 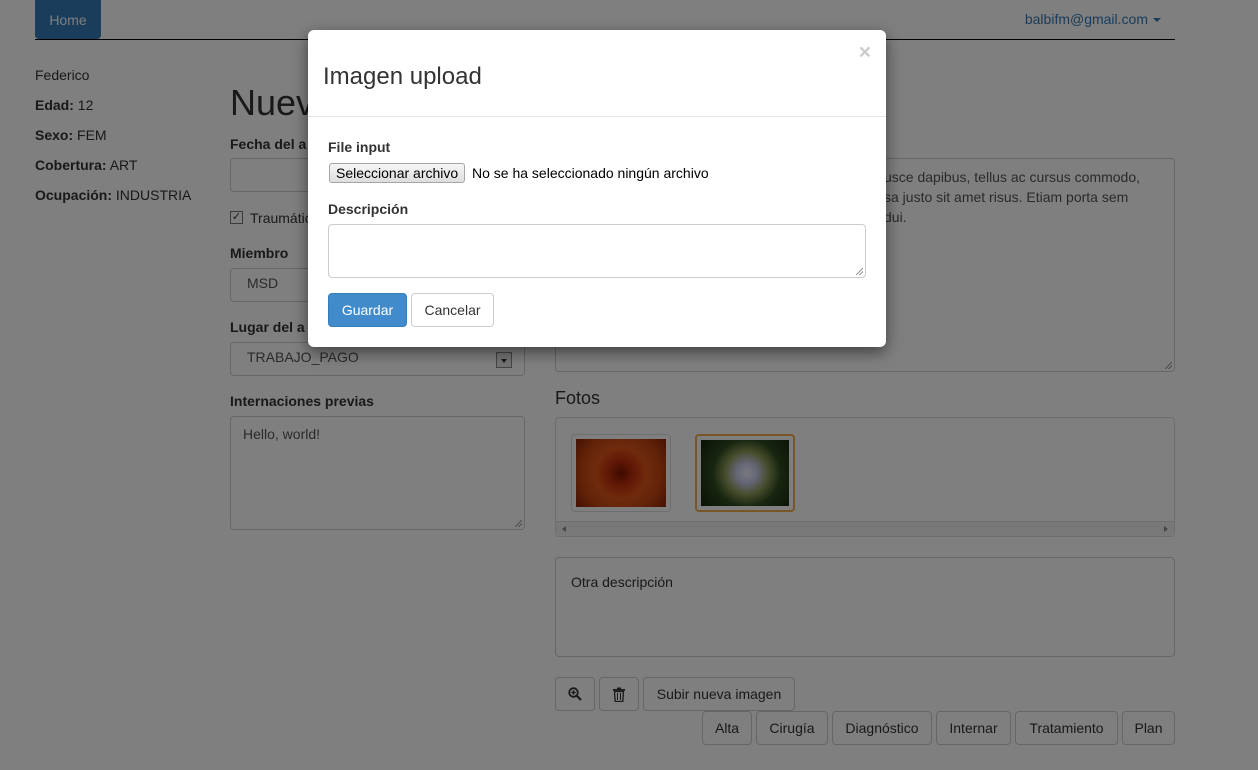 I want to click on file-input-label: File input, so click(x=359, y=147).